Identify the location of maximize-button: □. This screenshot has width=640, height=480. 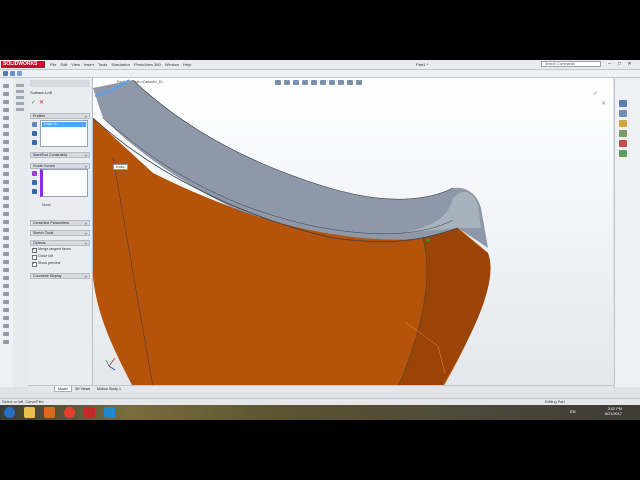
(619, 64).